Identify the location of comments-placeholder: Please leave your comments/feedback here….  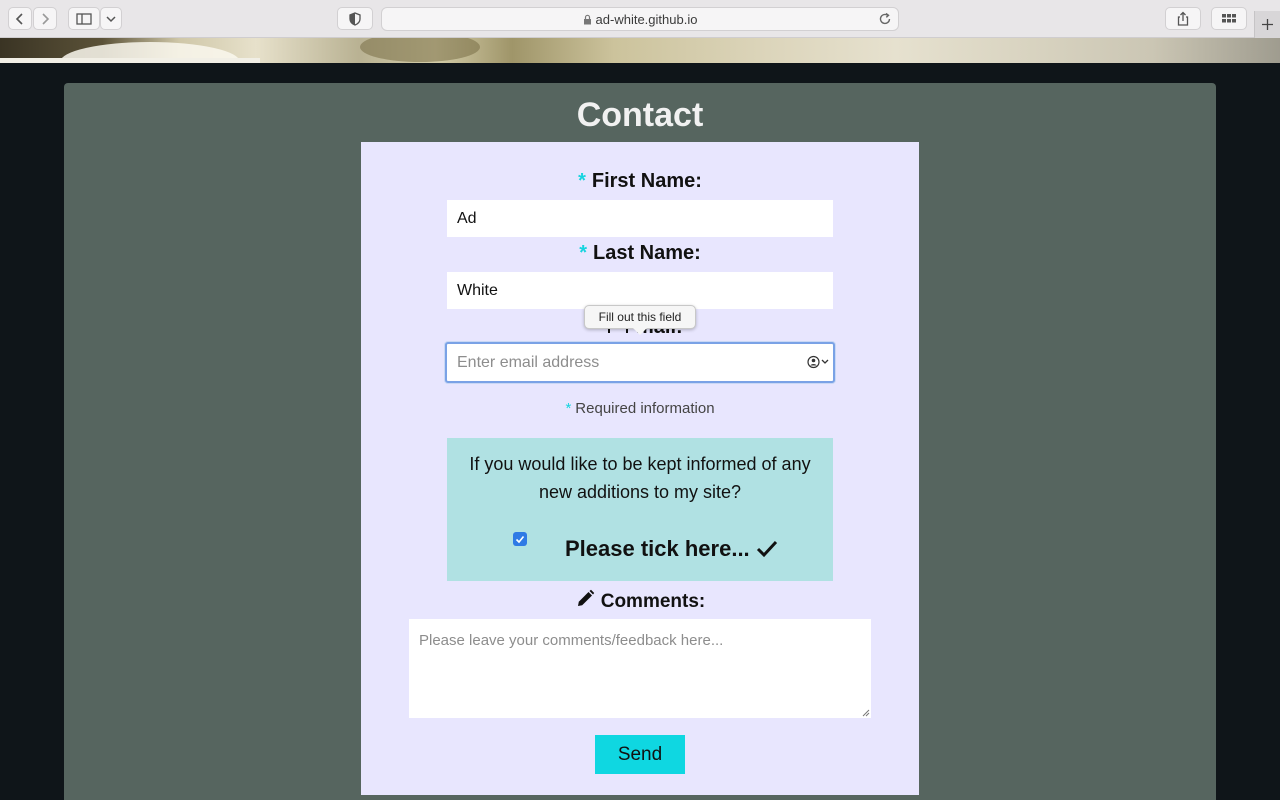
(571, 640).